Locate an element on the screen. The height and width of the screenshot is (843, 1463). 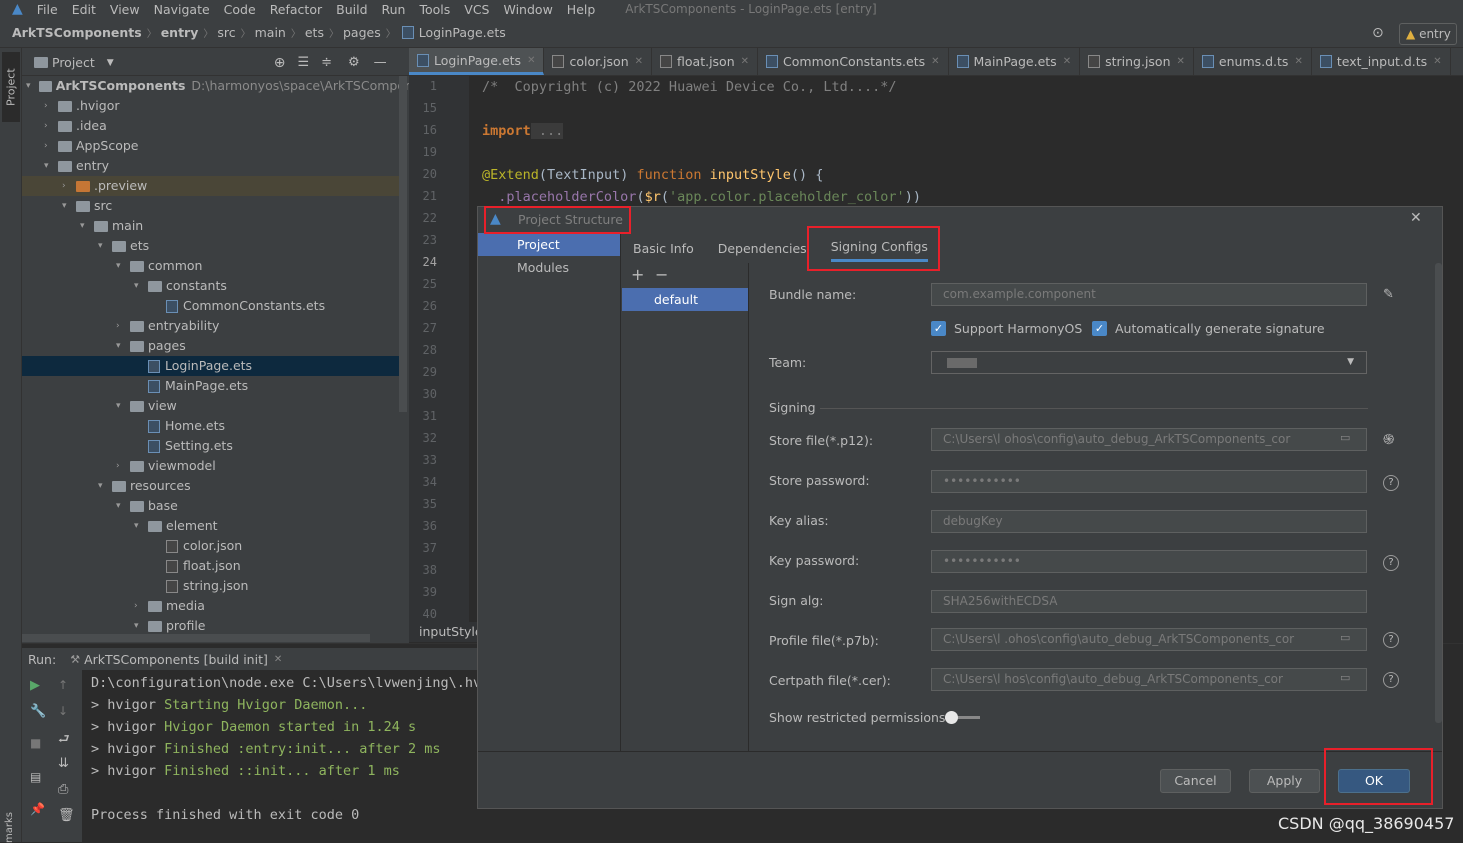
menu-view: View is located at coordinates (125, 9).